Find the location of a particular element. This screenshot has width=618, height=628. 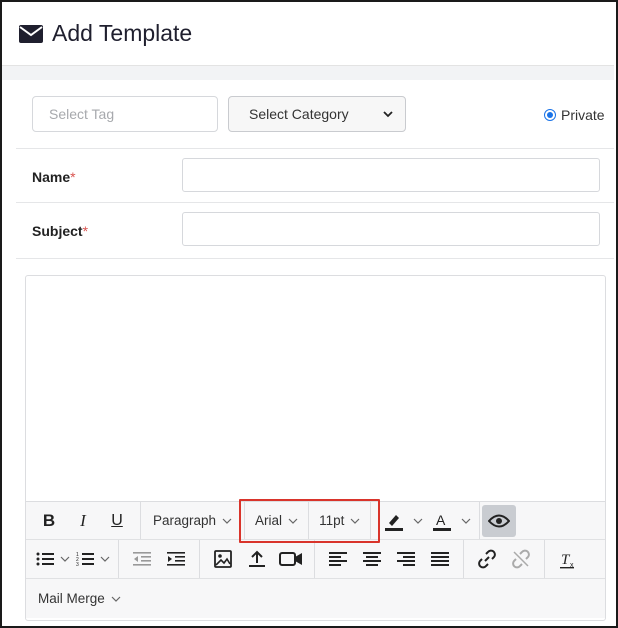

italic-icon: I is located at coordinates (83, 520).